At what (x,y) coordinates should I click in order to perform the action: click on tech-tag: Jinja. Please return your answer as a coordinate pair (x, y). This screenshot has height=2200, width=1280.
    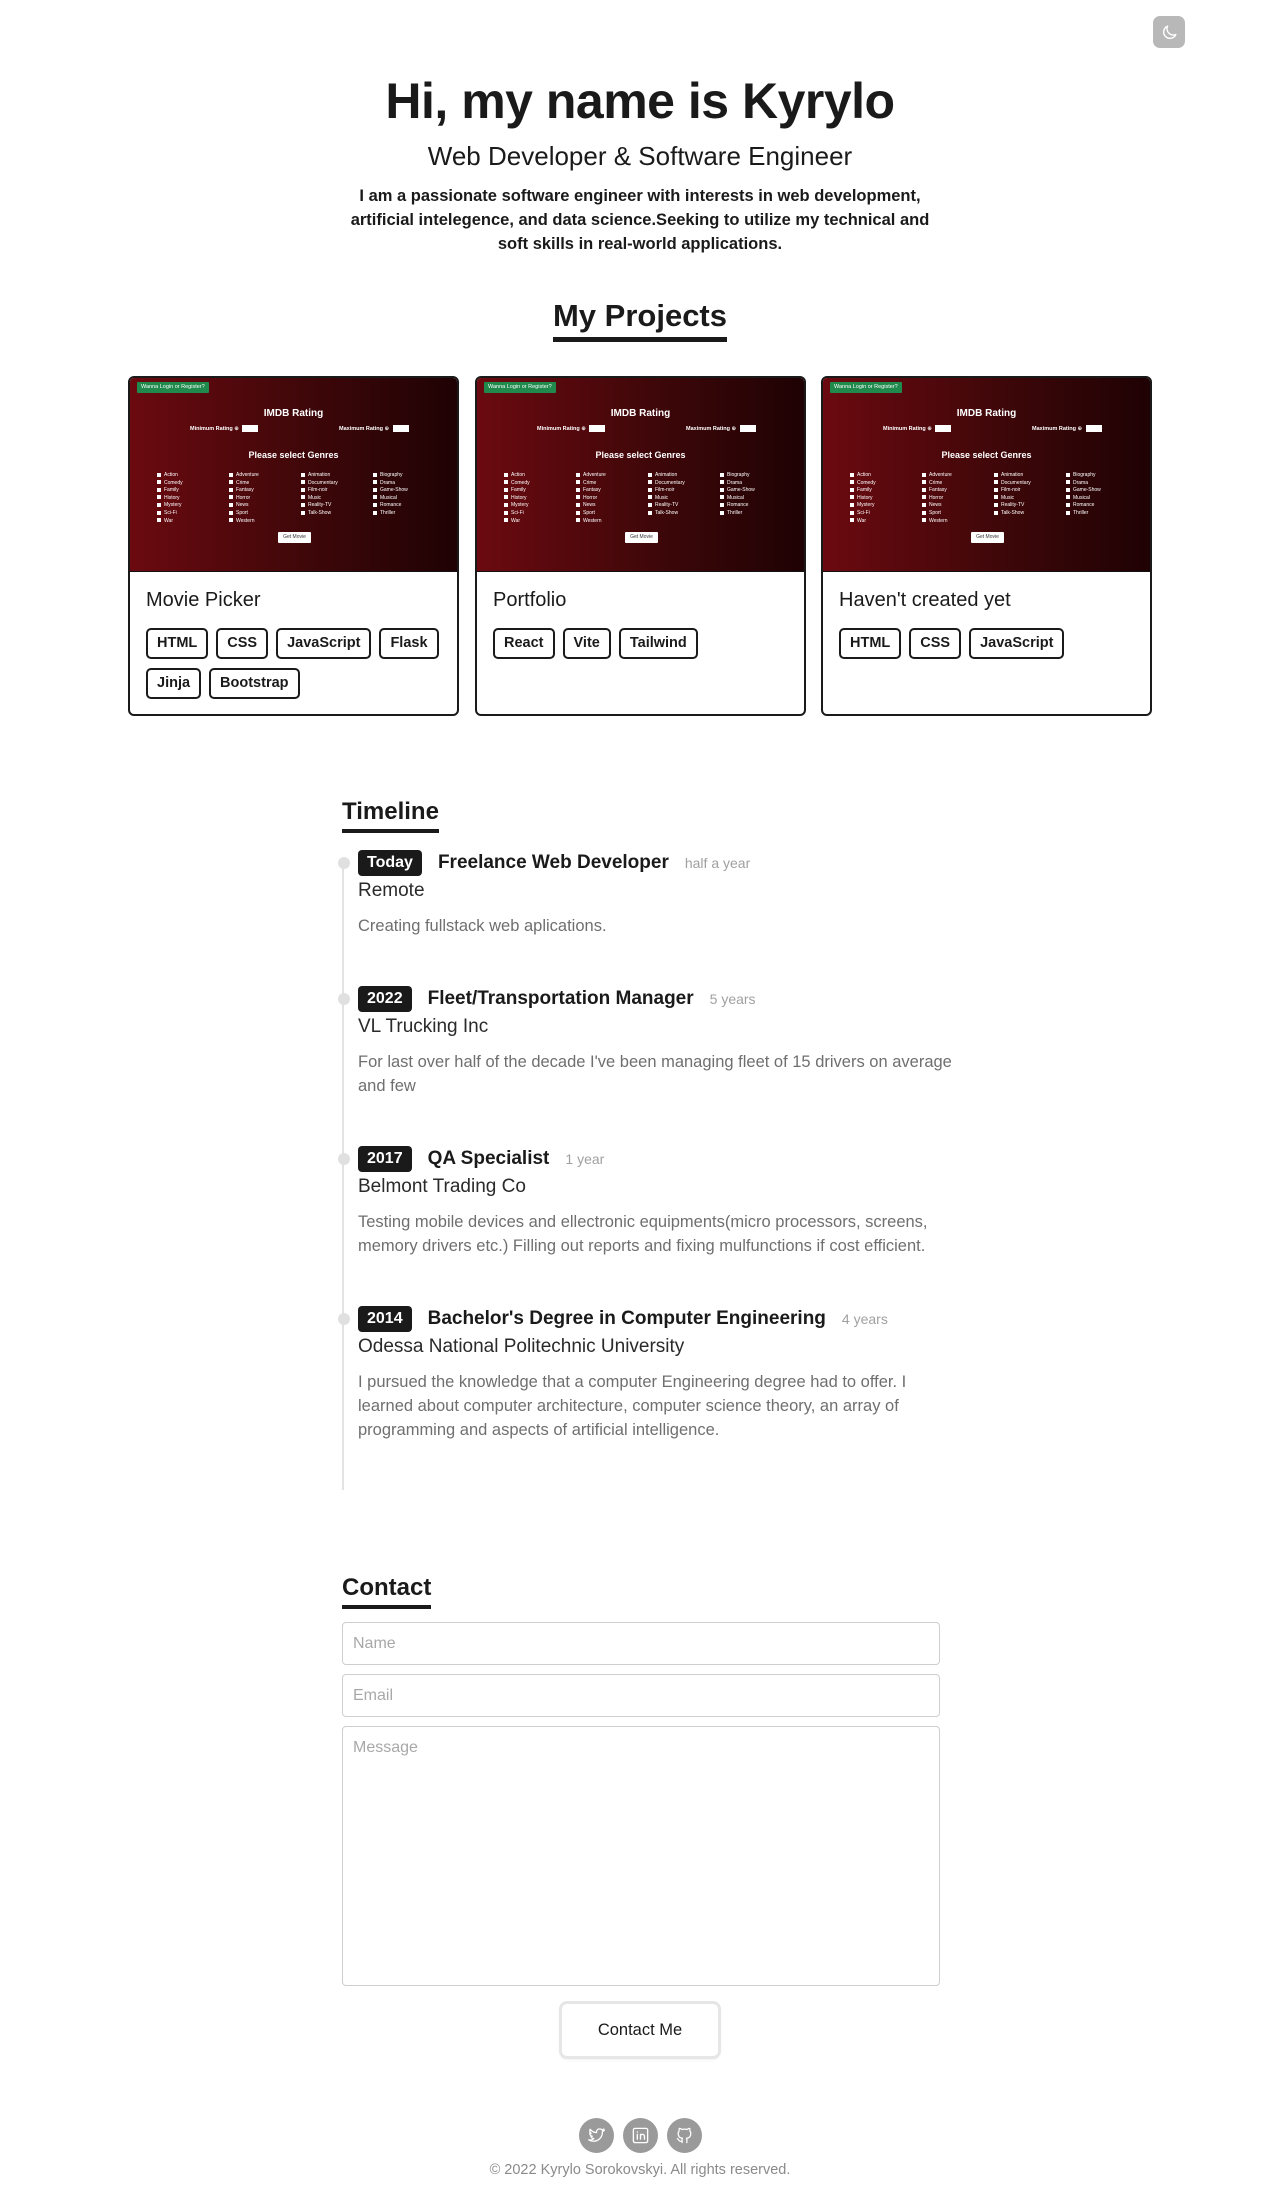
    Looking at the image, I should click on (174, 683).